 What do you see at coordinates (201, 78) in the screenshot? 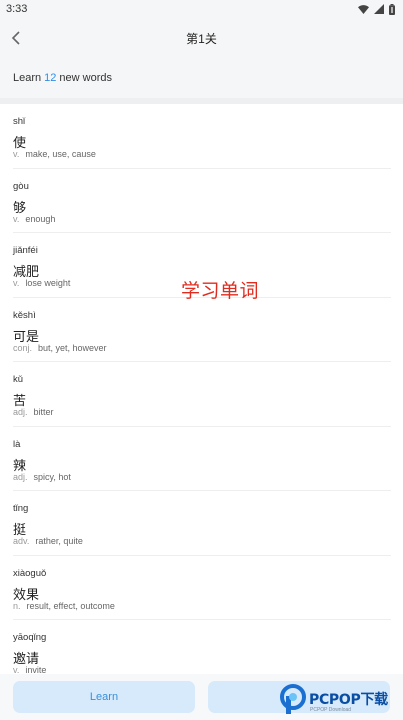
I see `learn-summary: Learn 12 new words` at bounding box center [201, 78].